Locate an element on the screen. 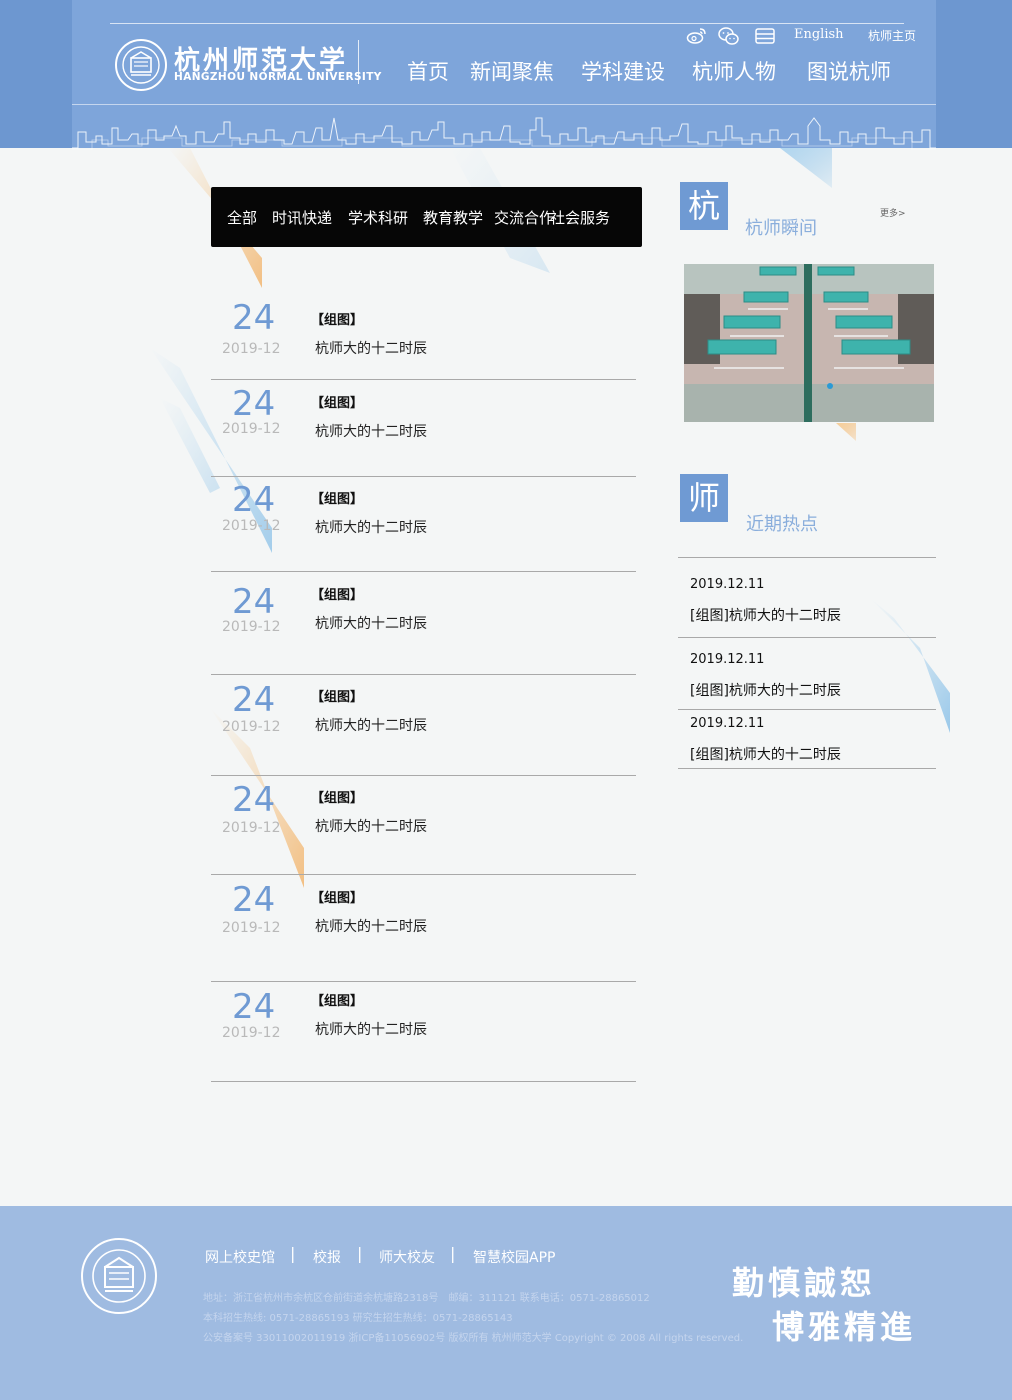 This screenshot has width=1012, height=1400. nav-discipline: 学科建设 is located at coordinates (623, 71).